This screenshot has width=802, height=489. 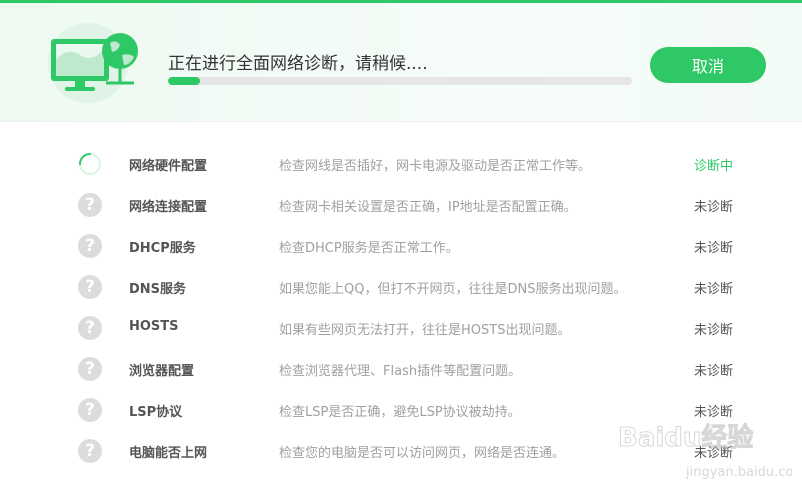 What do you see at coordinates (93, 63) in the screenshot?
I see `network-computer-globe-icon` at bounding box center [93, 63].